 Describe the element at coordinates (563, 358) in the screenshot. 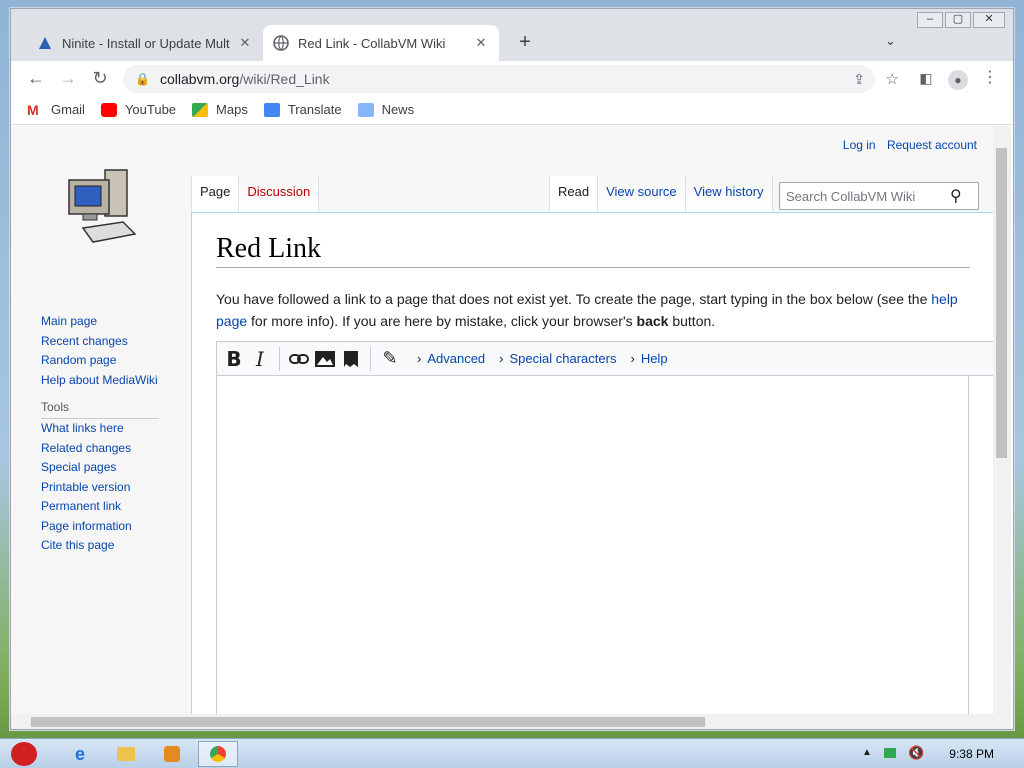

I see `editor-link-label: Special characters` at that location.